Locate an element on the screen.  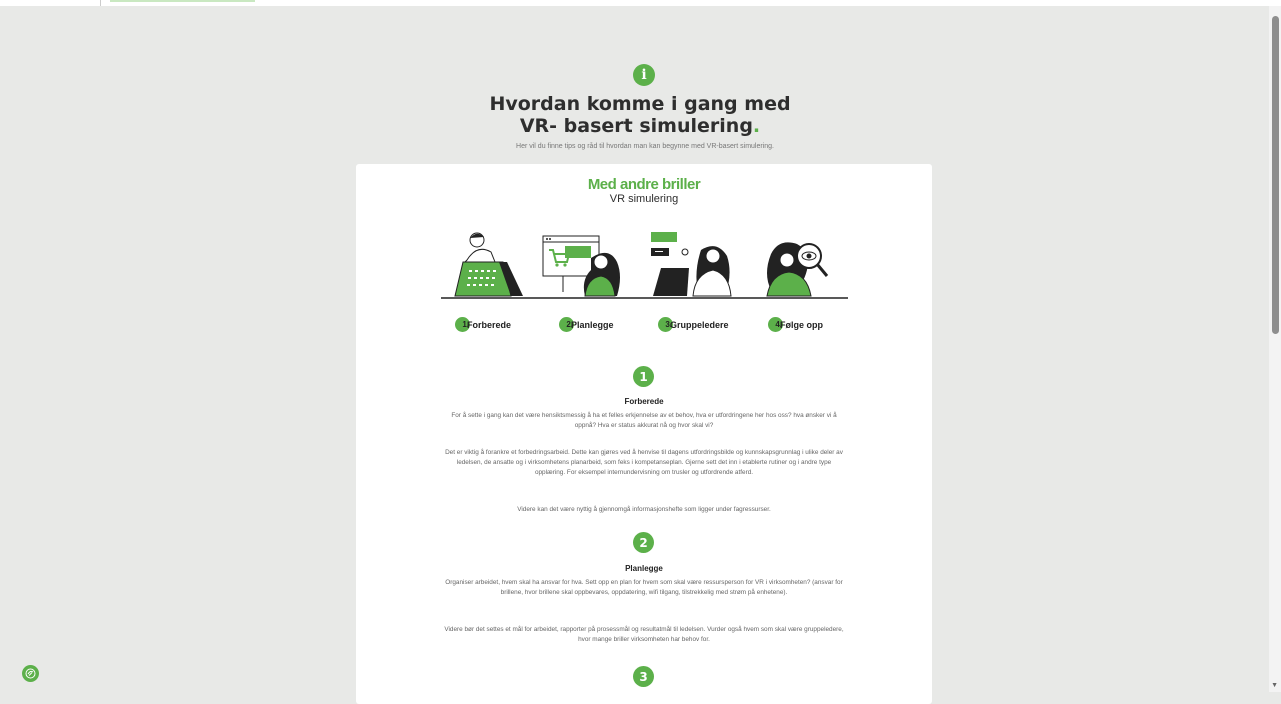
illustration-follow-up is located at coordinates (797, 269).